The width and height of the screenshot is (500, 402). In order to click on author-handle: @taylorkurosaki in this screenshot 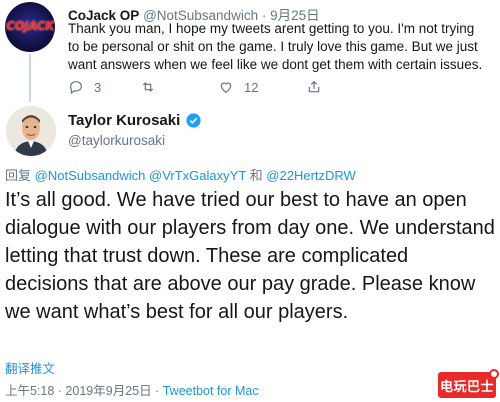, I will do `click(116, 140)`.